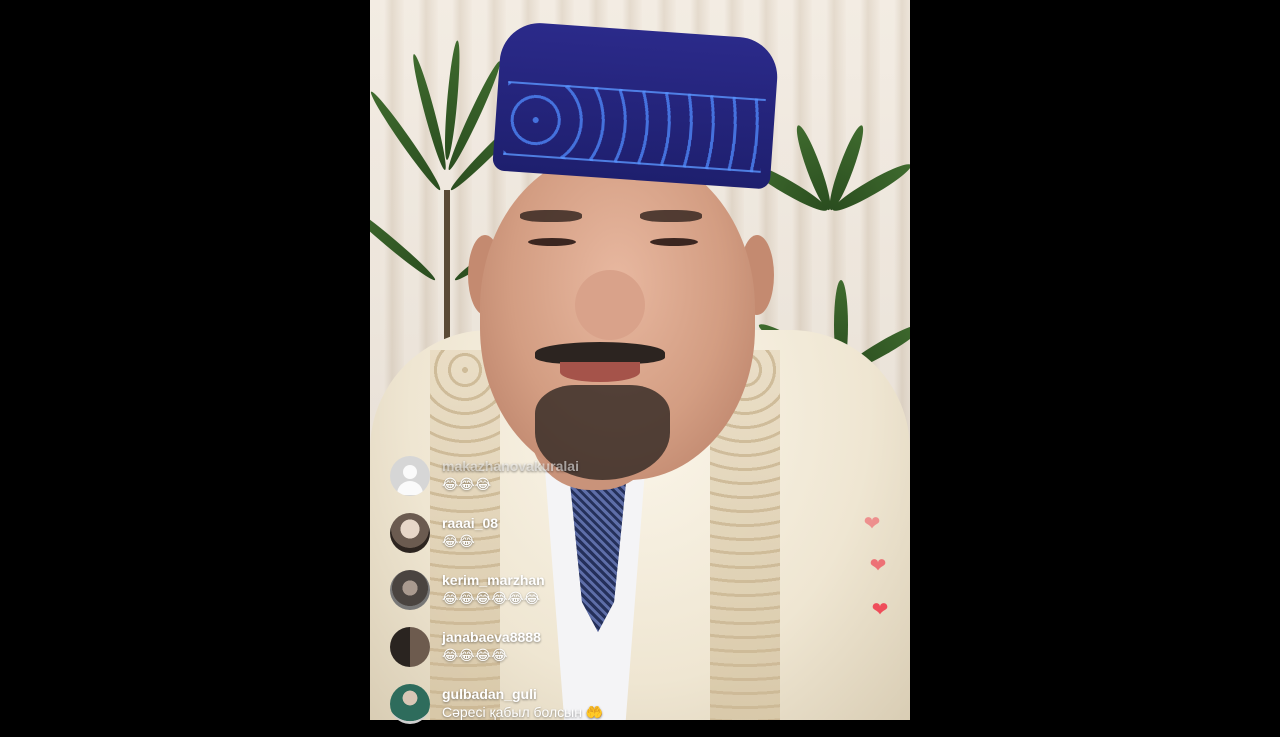  I want to click on floating-reactions: ❤ ❤ ❤, so click(878, 570).